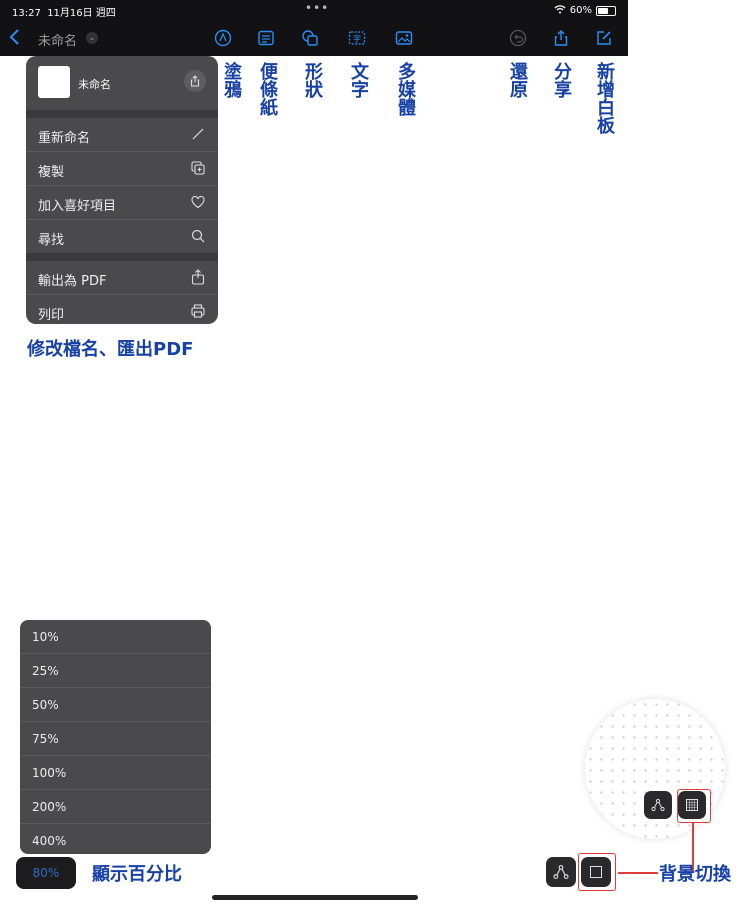 Image resolution: width=740 pixels, height=905 pixels. I want to click on text-box-icon: 字, so click(357, 38).